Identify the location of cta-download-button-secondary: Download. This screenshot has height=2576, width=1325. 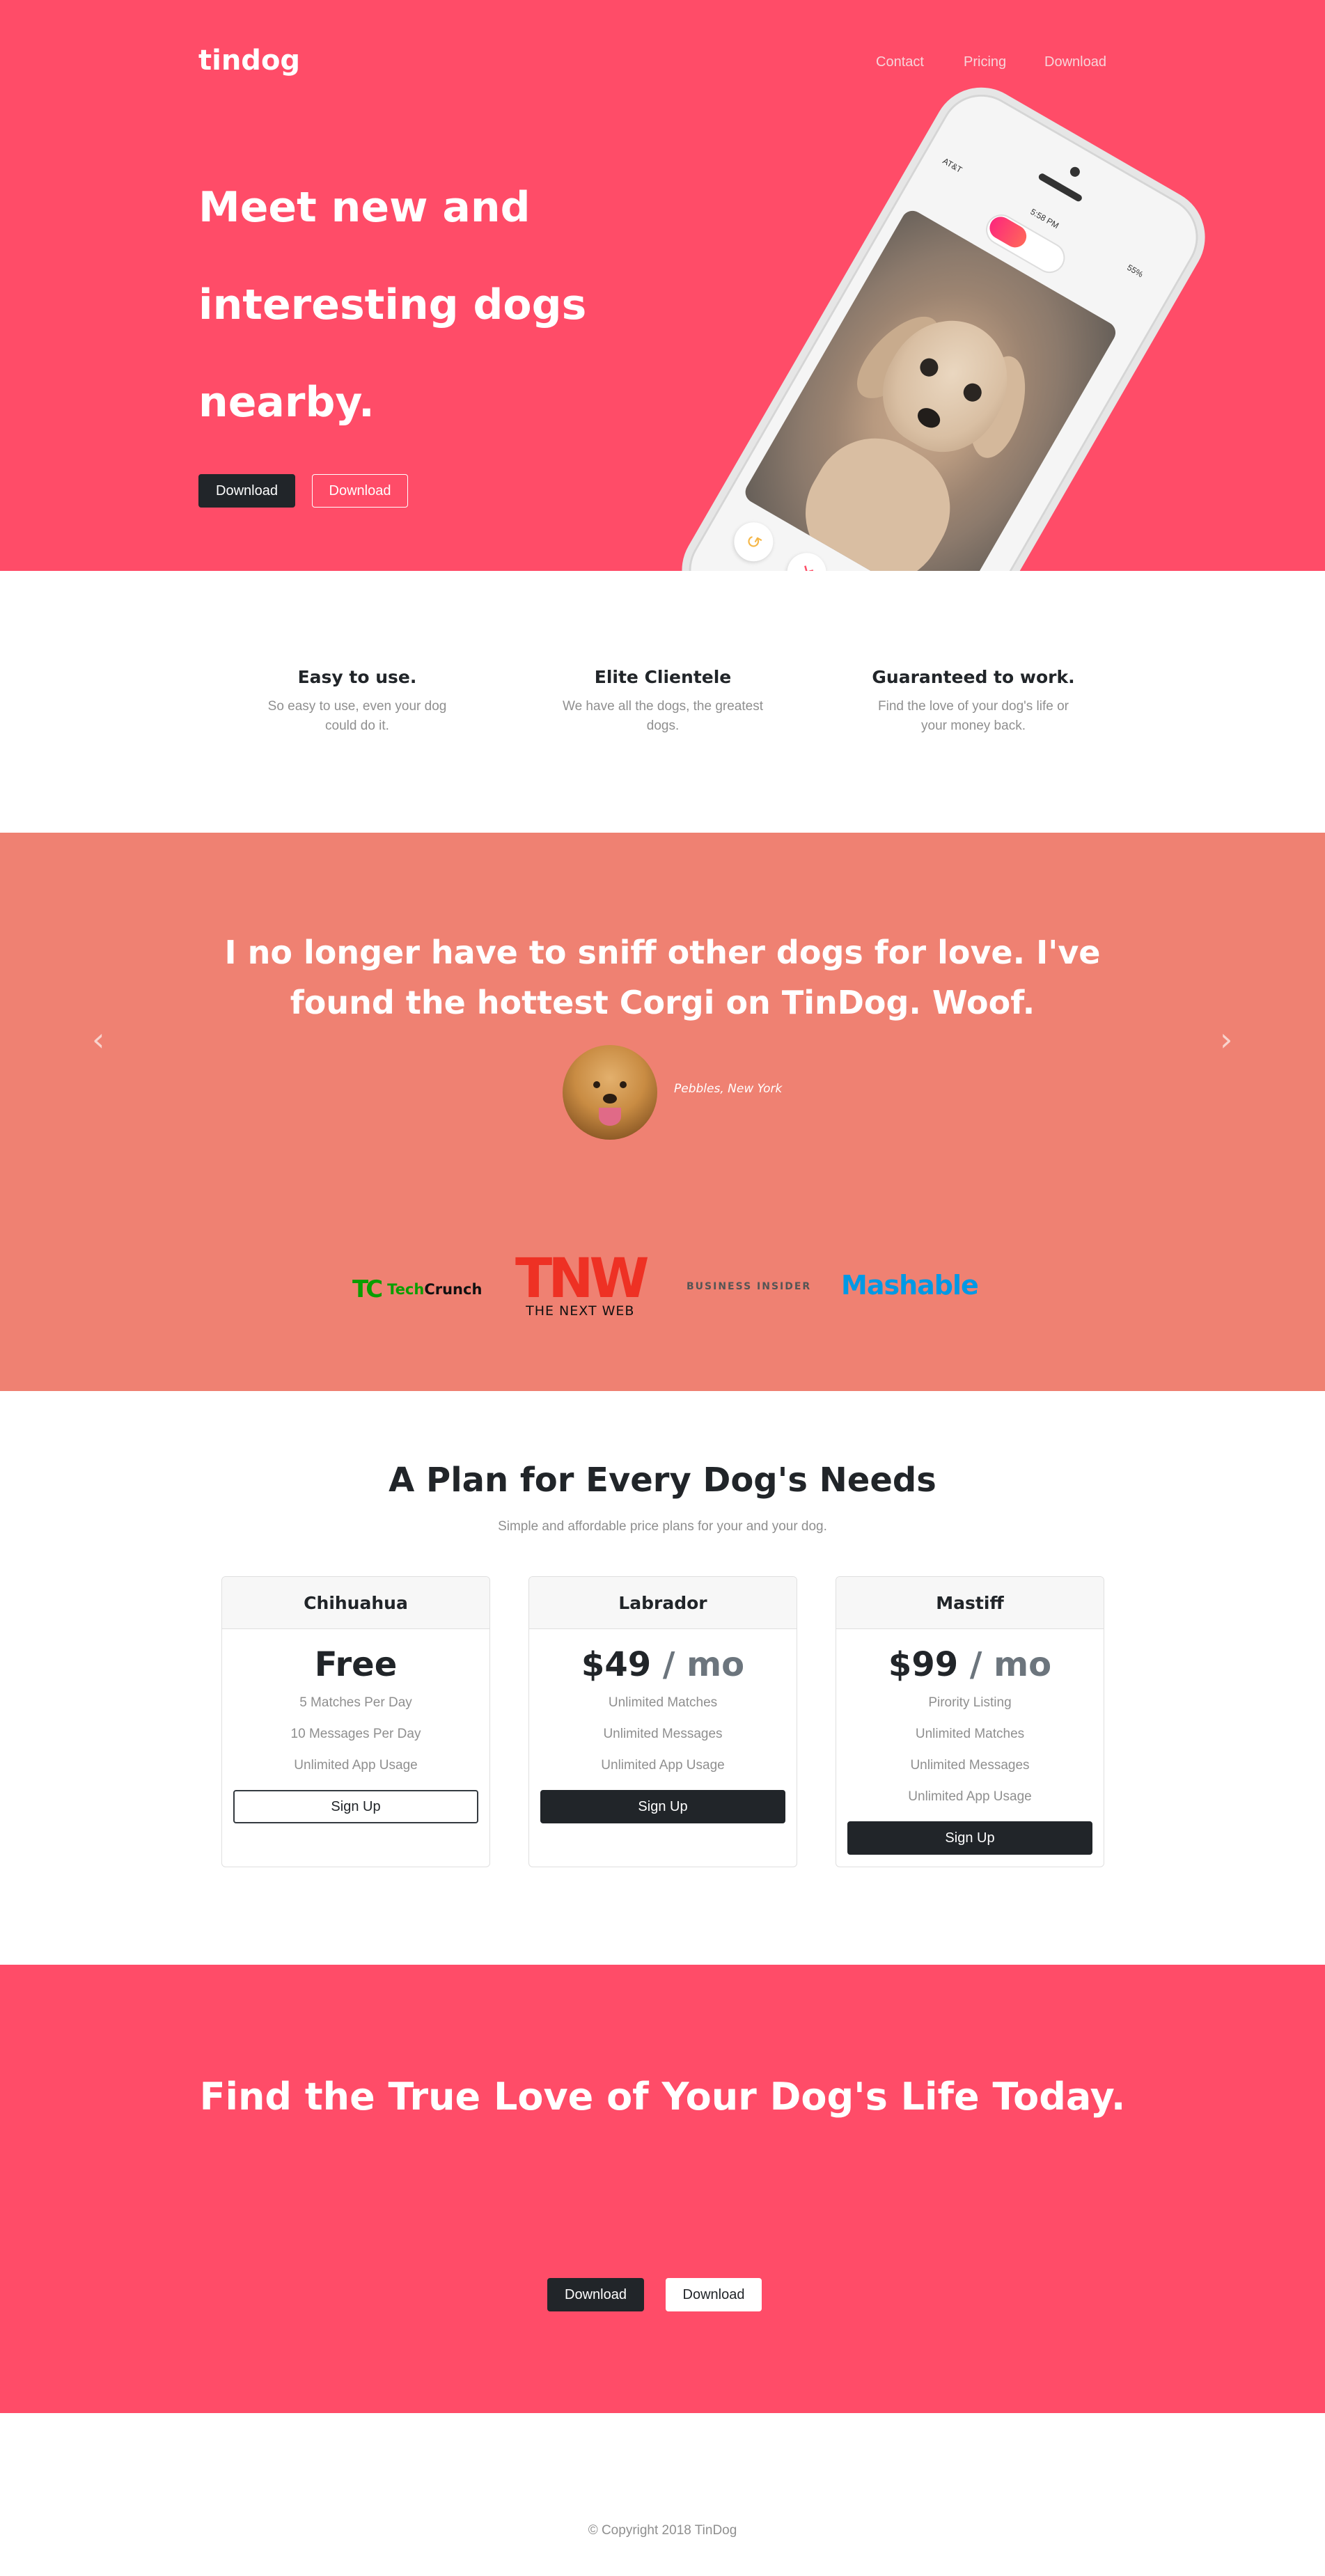
(714, 2294).